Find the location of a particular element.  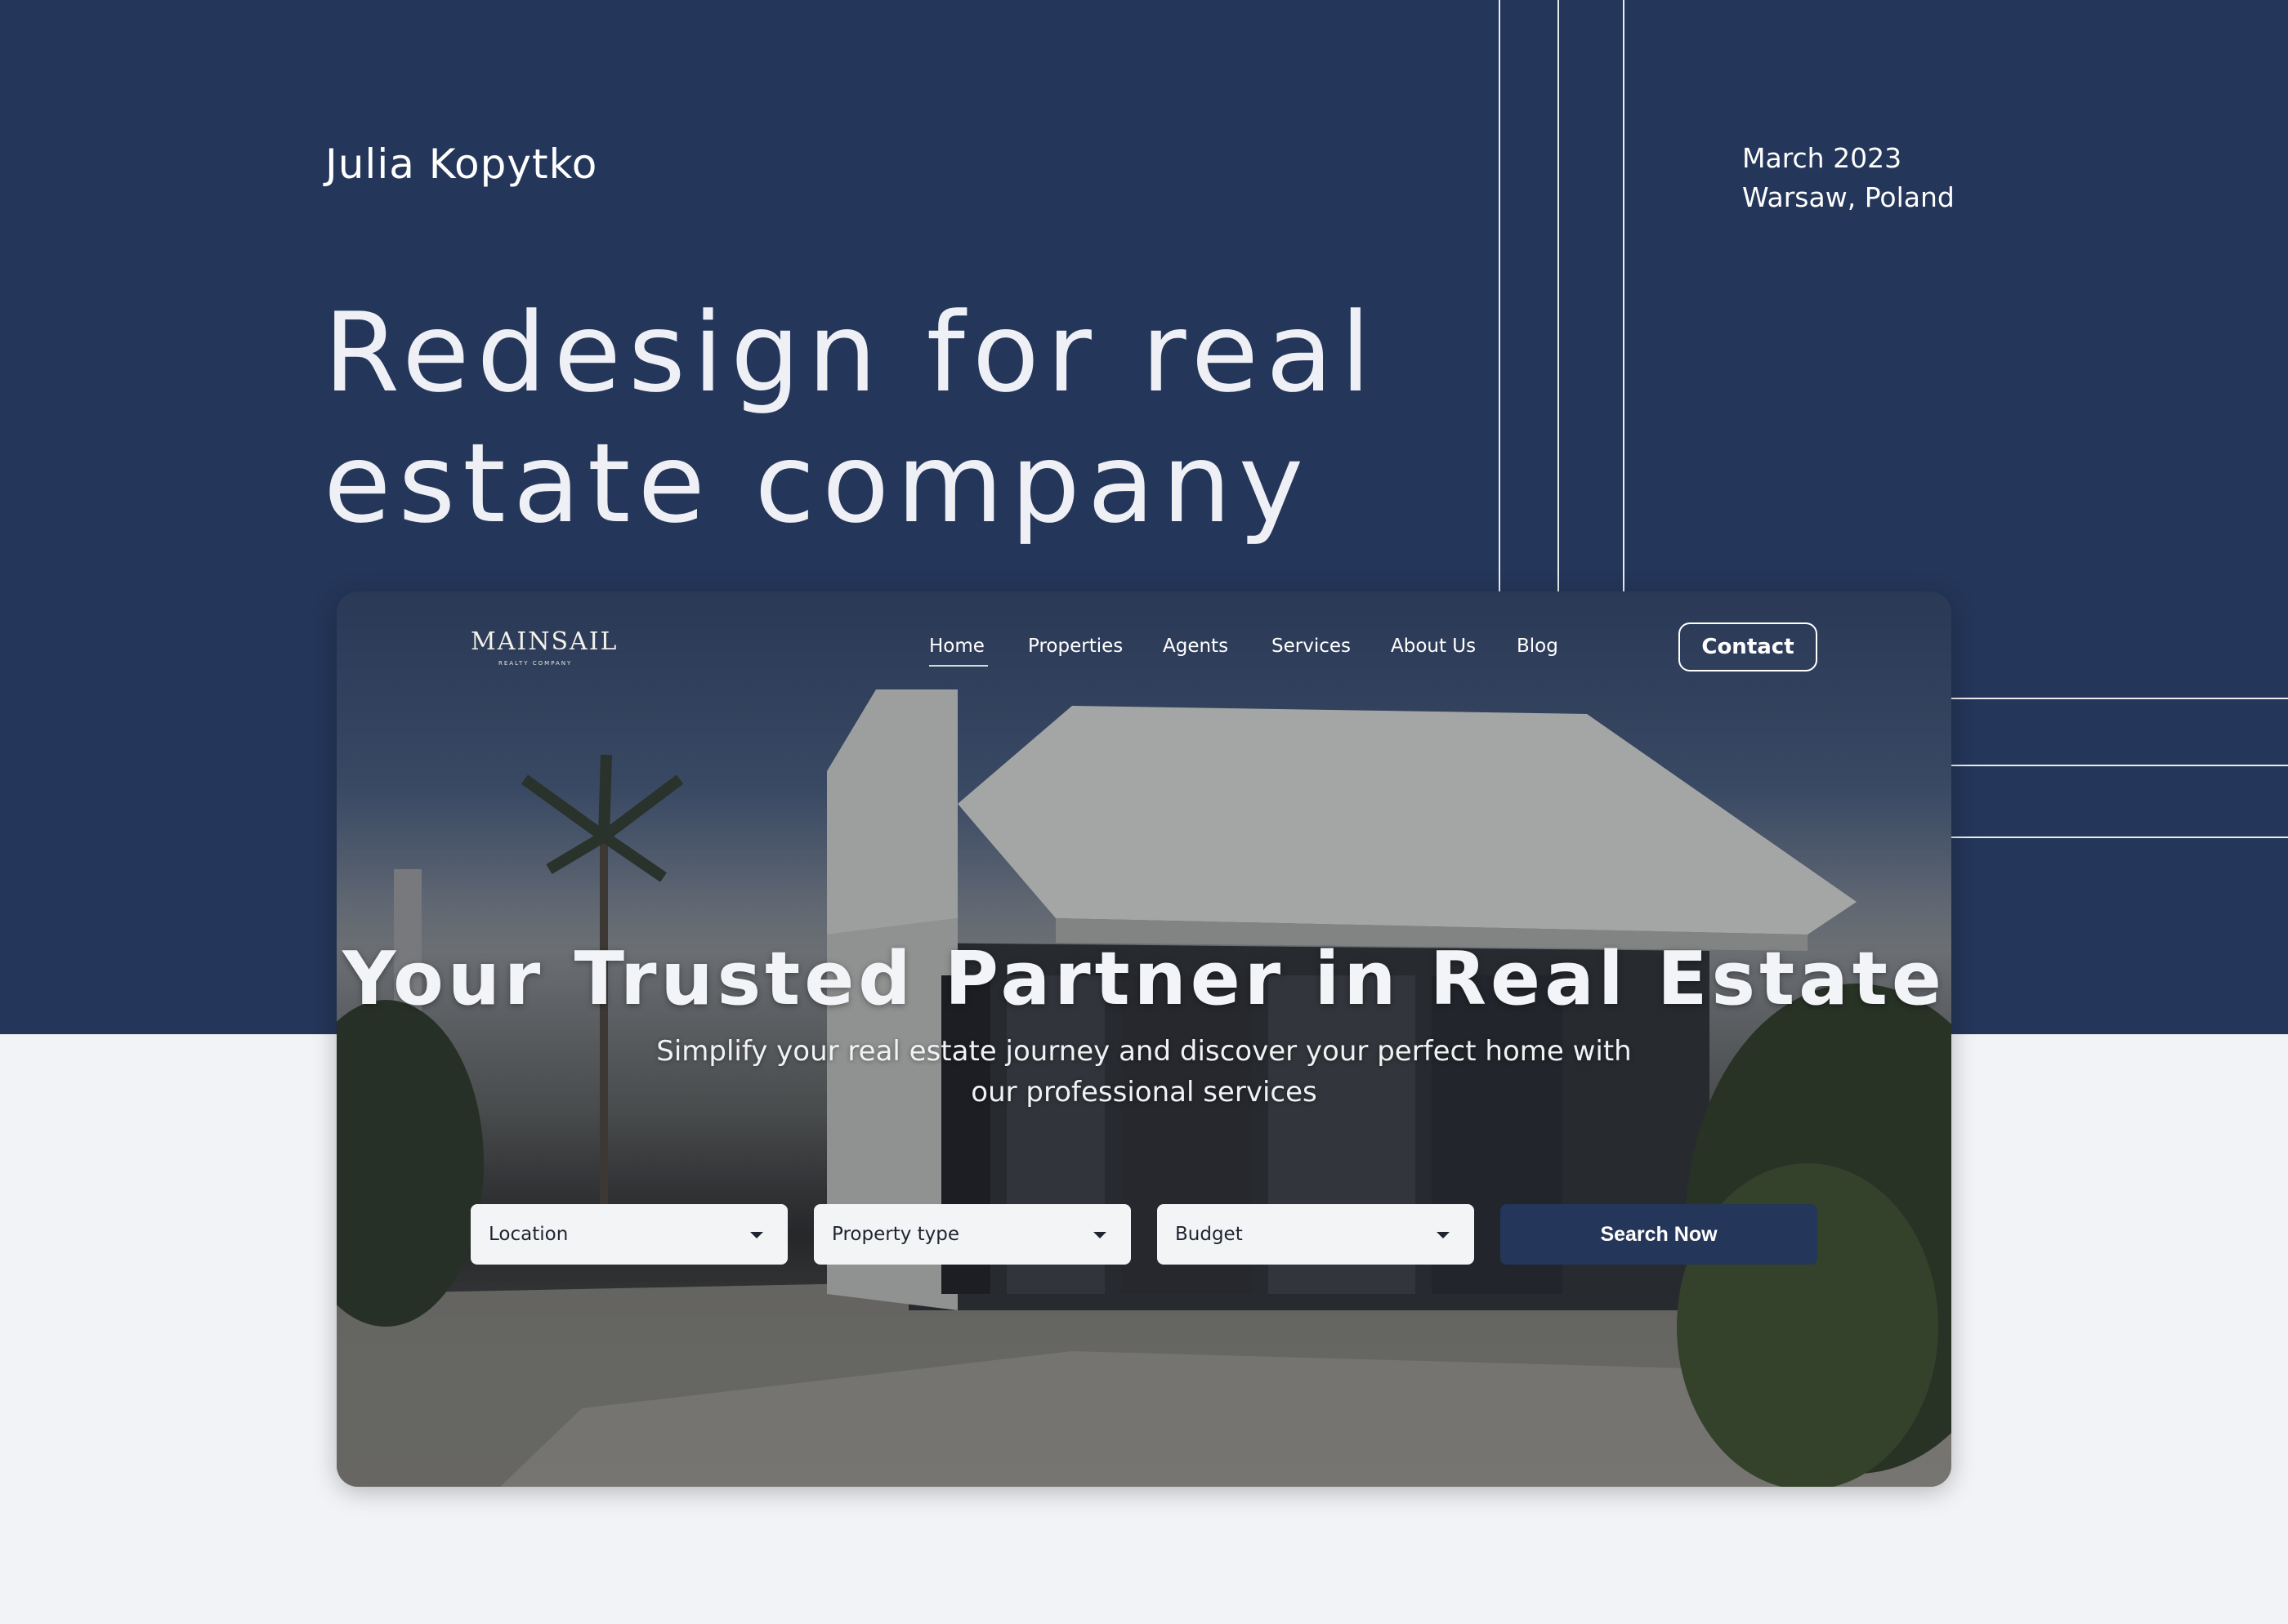

nav-item-properties: Properties is located at coordinates (1075, 646).